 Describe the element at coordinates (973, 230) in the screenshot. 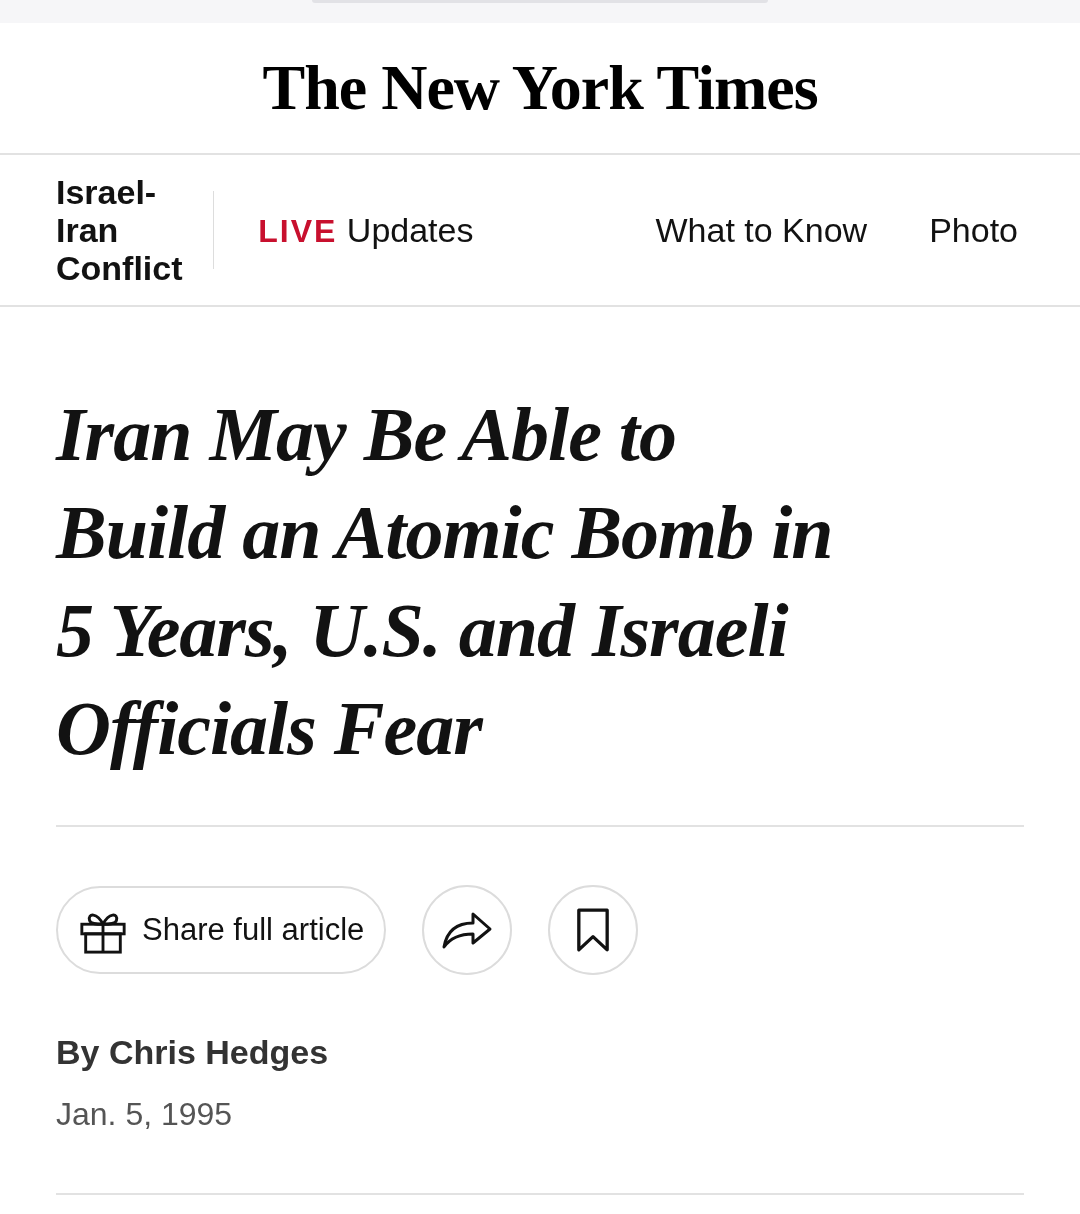

I see `nav-link: Photo` at that location.